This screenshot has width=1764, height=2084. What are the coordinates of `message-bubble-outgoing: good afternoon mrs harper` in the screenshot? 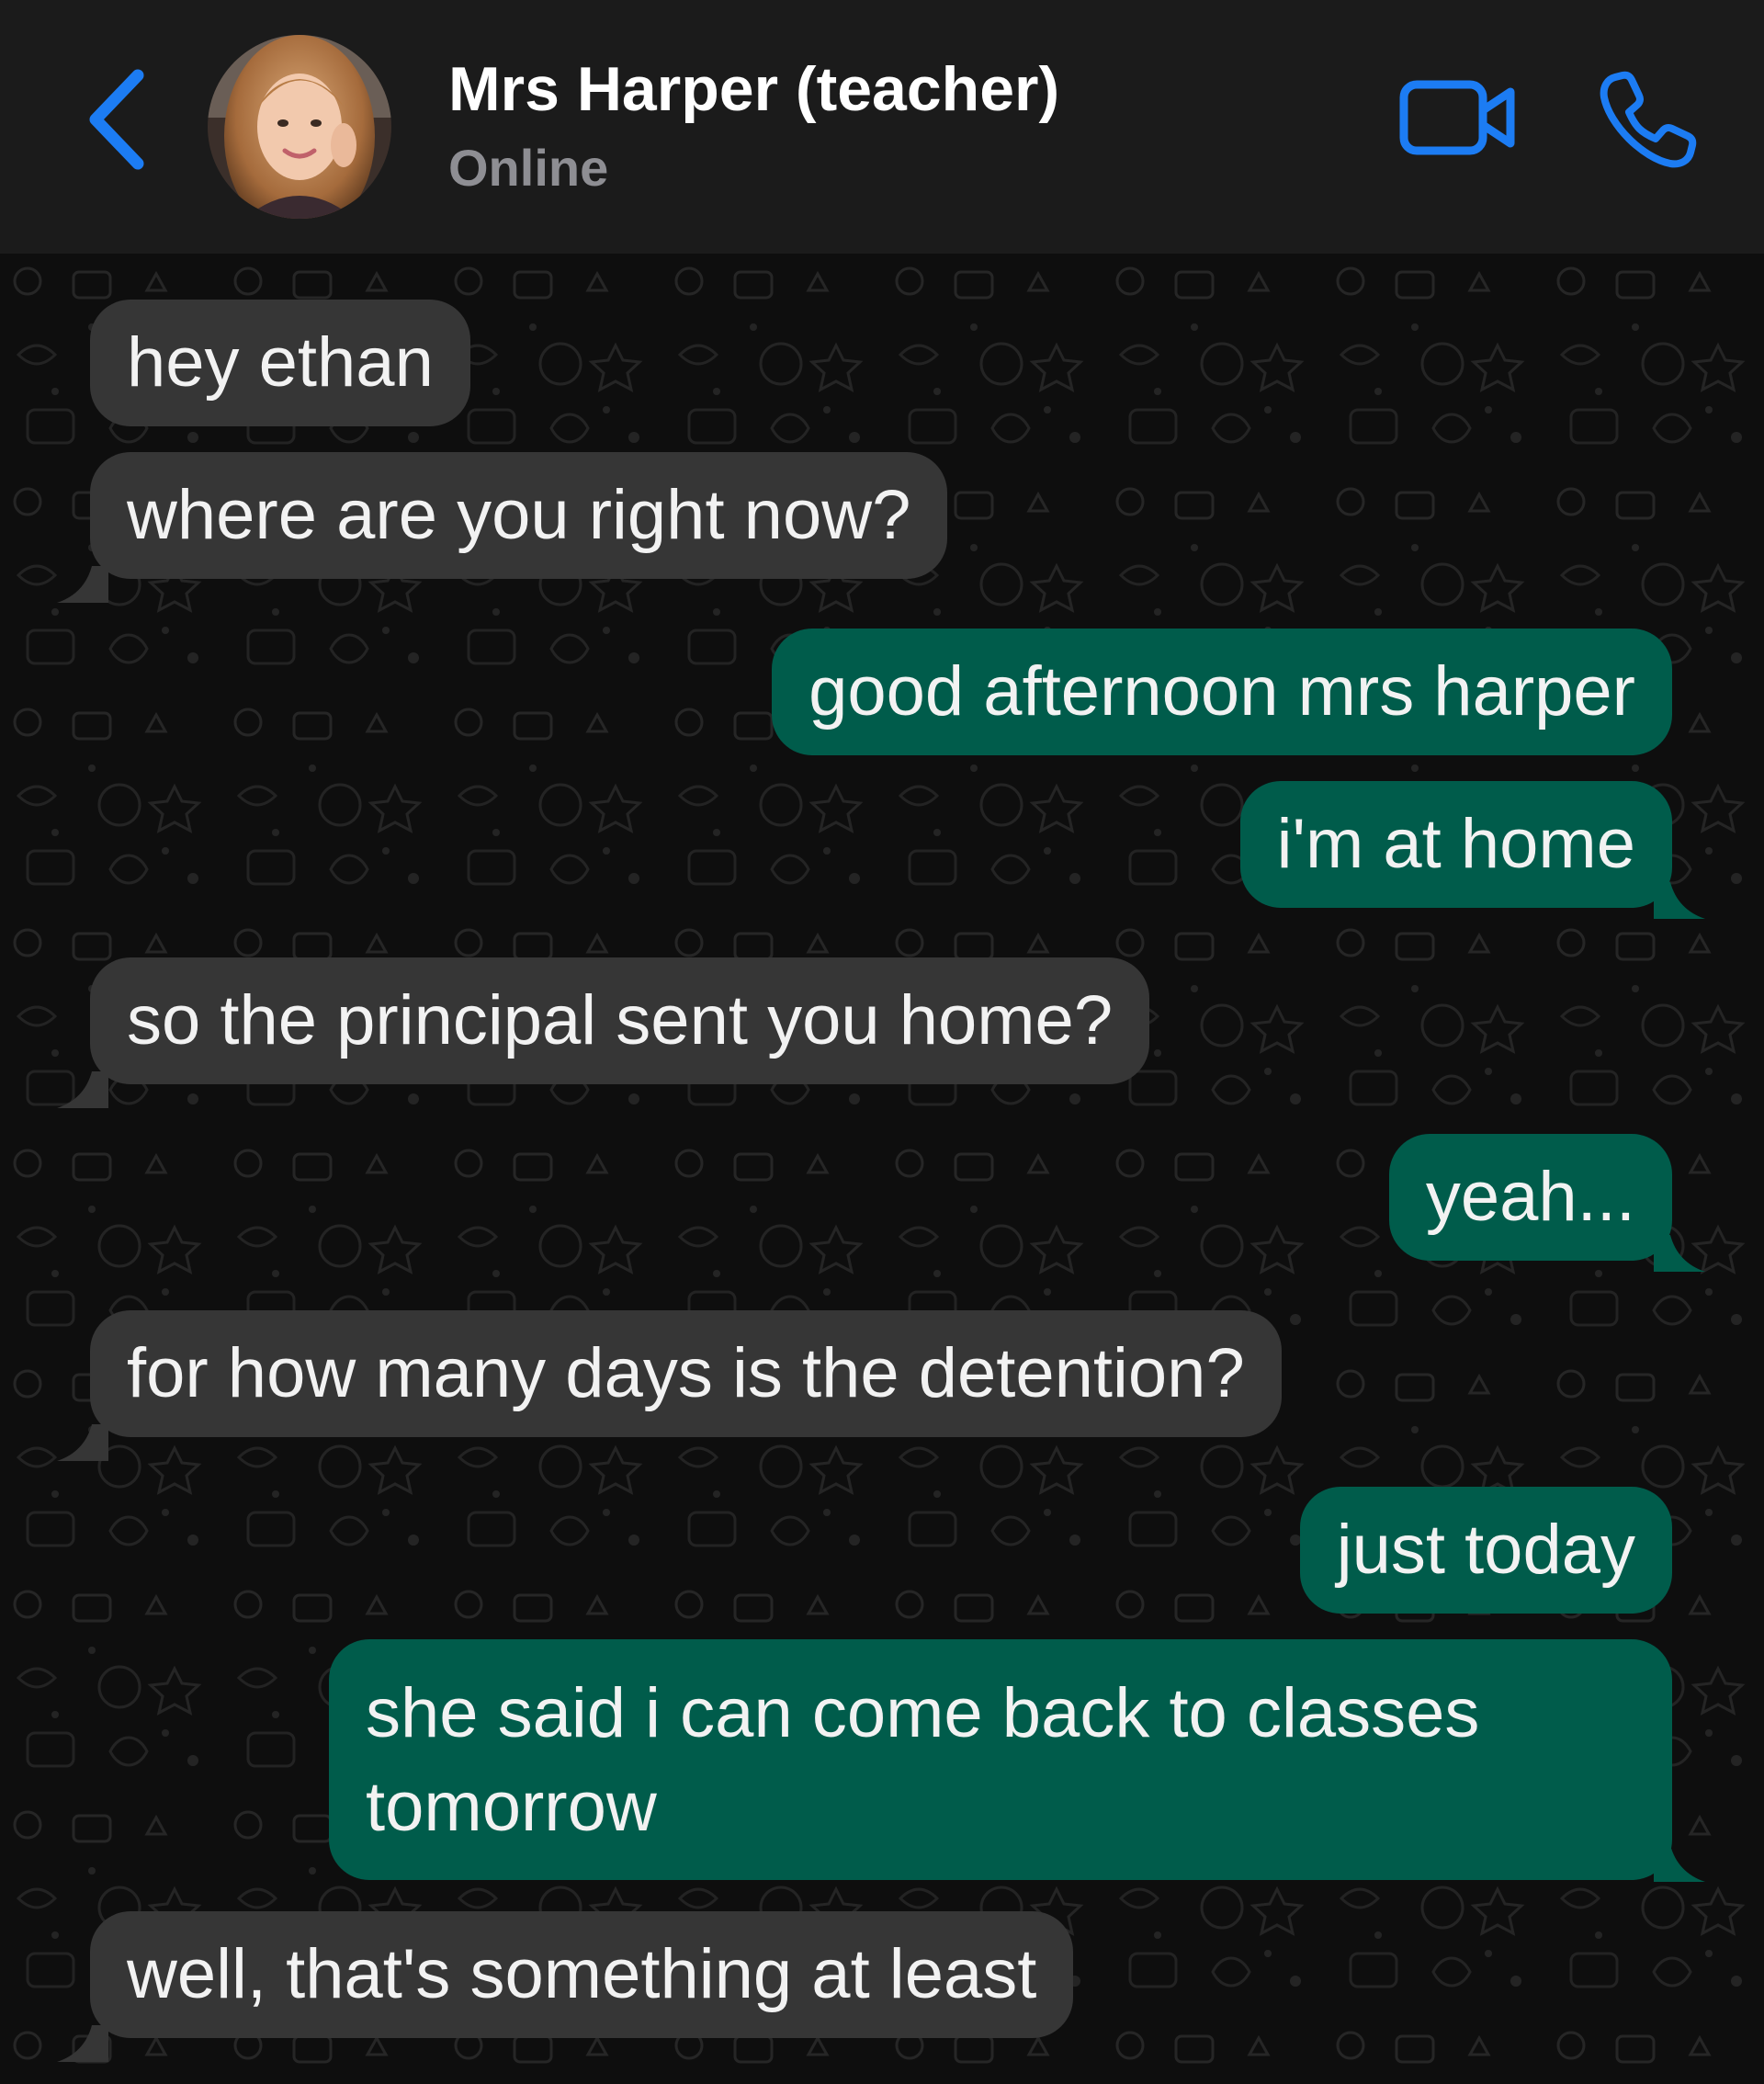 It's located at (1222, 692).